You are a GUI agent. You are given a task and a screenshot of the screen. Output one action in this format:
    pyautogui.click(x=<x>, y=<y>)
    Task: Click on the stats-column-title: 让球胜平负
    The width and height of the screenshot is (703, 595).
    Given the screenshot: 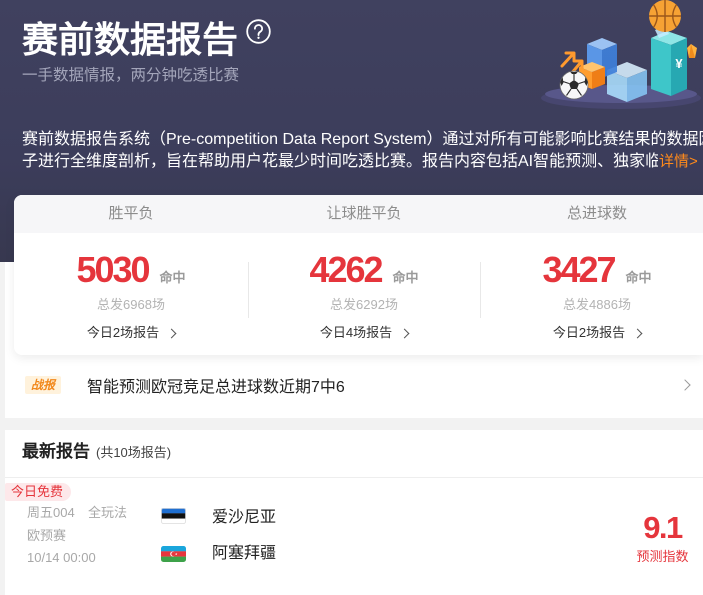 What is the action you would take?
    pyautogui.click(x=364, y=213)
    